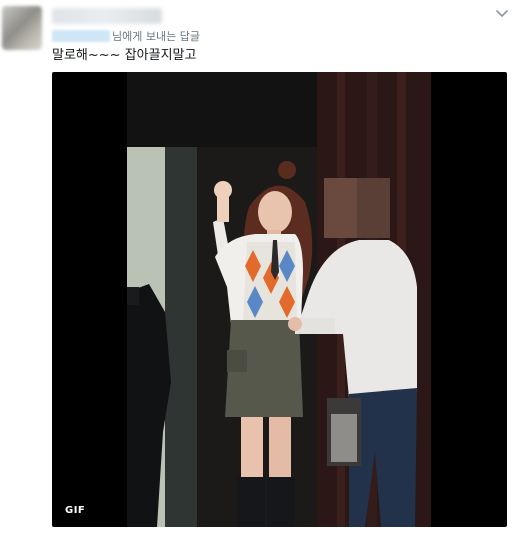 This screenshot has width=517, height=539. I want to click on tweet-text: 말로해~~~ 잡아끌지말고, so click(124, 55).